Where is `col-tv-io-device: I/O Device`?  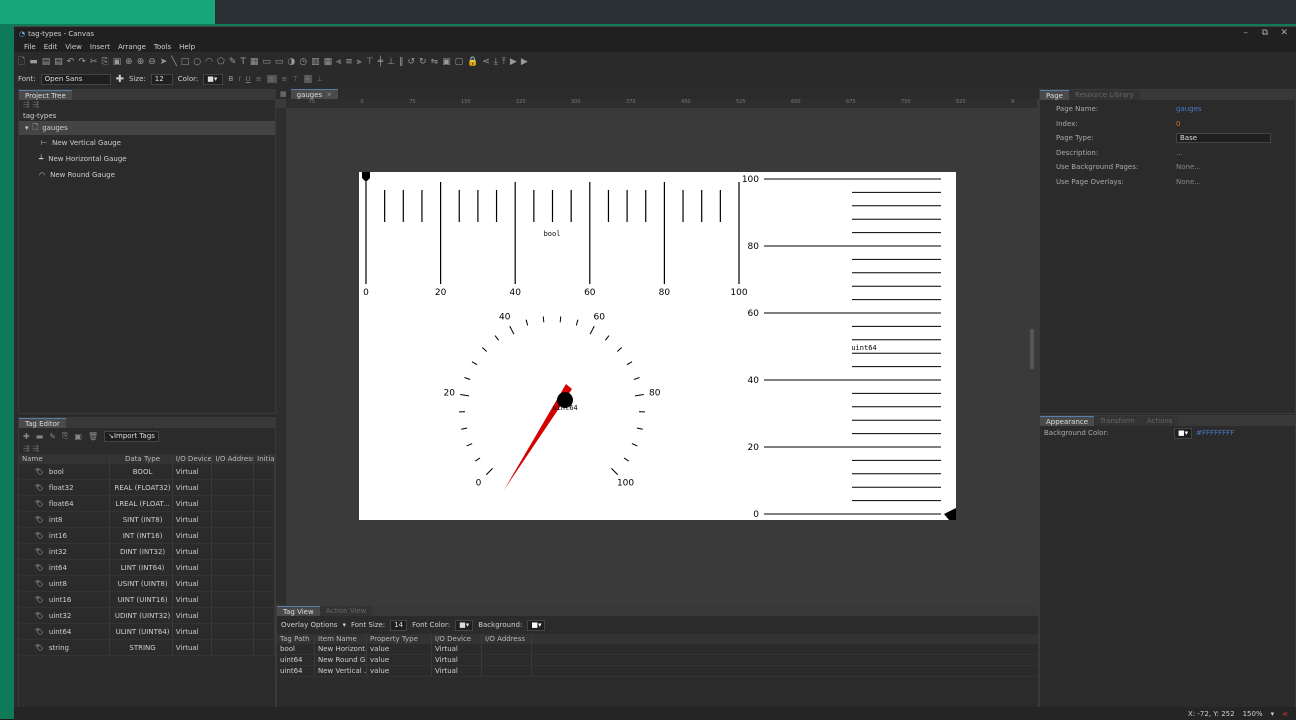
col-tv-io-device: I/O Device is located at coordinates (457, 639).